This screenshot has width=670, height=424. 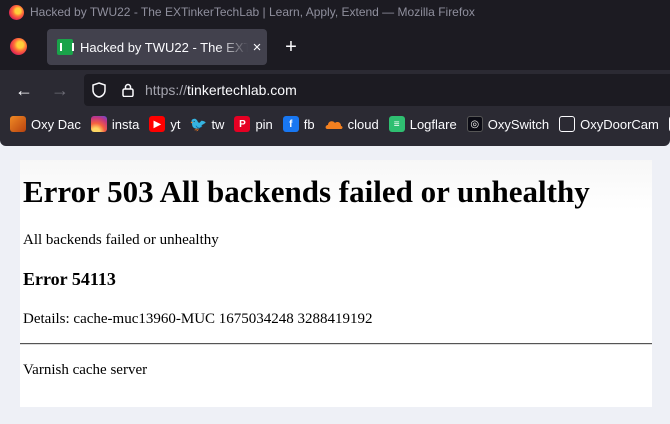 What do you see at coordinates (18, 124) in the screenshot?
I see `oxy-icon` at bounding box center [18, 124].